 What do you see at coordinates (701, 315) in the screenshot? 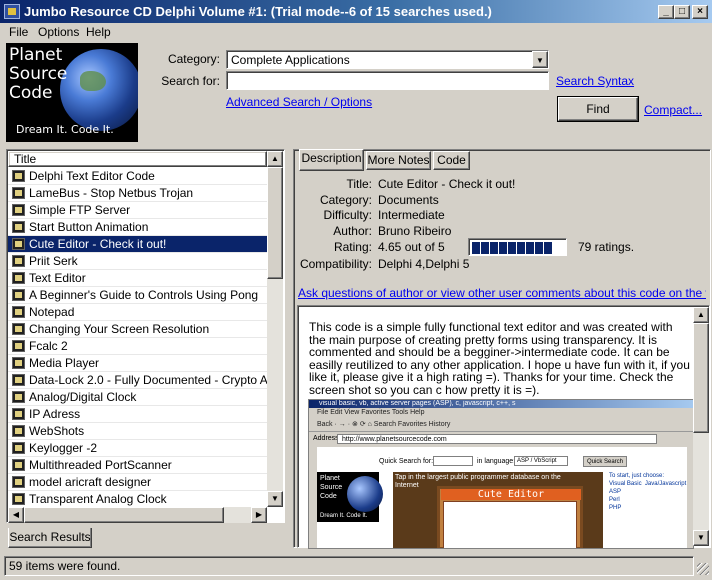
I see `desc-scroll-up-icon: ▲` at bounding box center [701, 315].